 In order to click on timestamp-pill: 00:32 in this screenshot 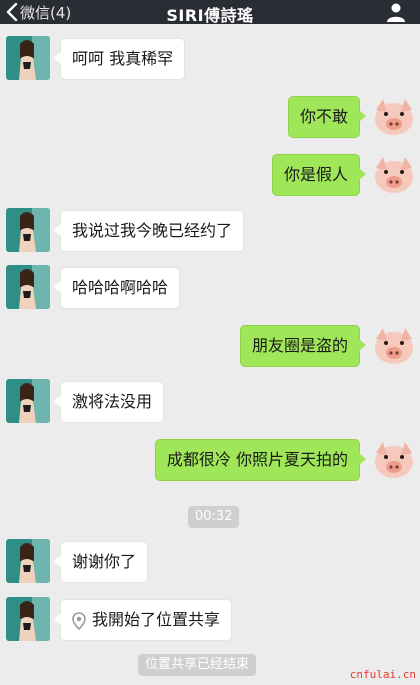, I will do `click(214, 517)`.